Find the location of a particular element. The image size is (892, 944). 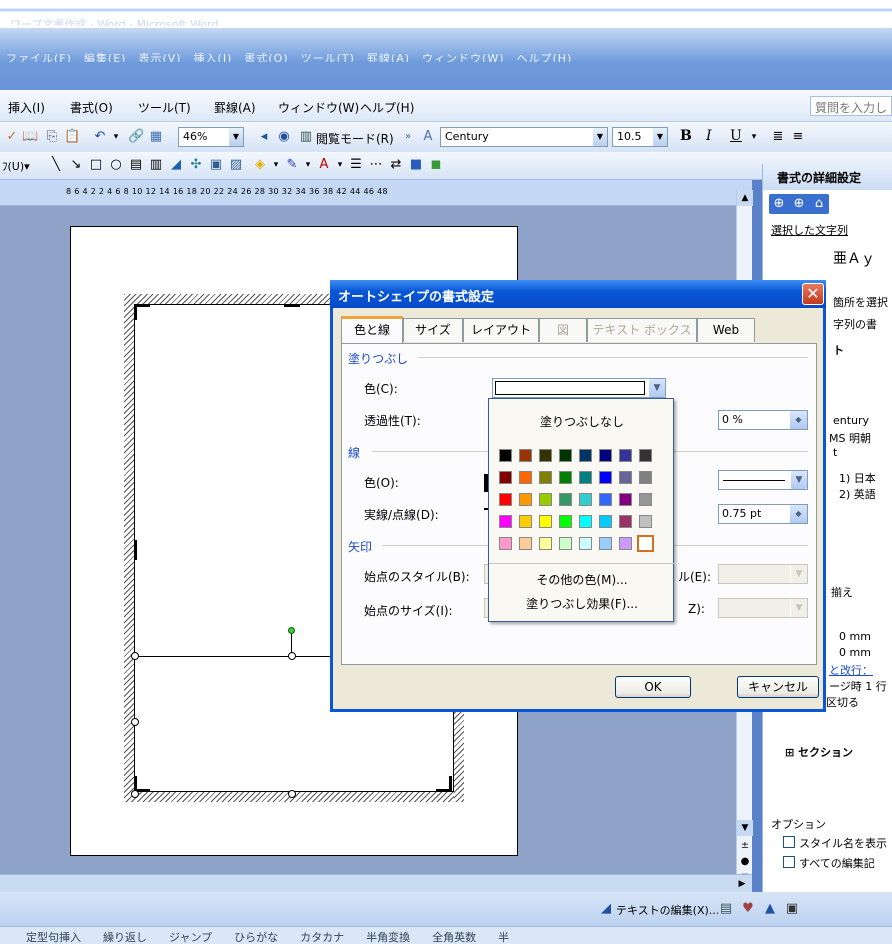

oval-icon: ○ is located at coordinates (116, 165).